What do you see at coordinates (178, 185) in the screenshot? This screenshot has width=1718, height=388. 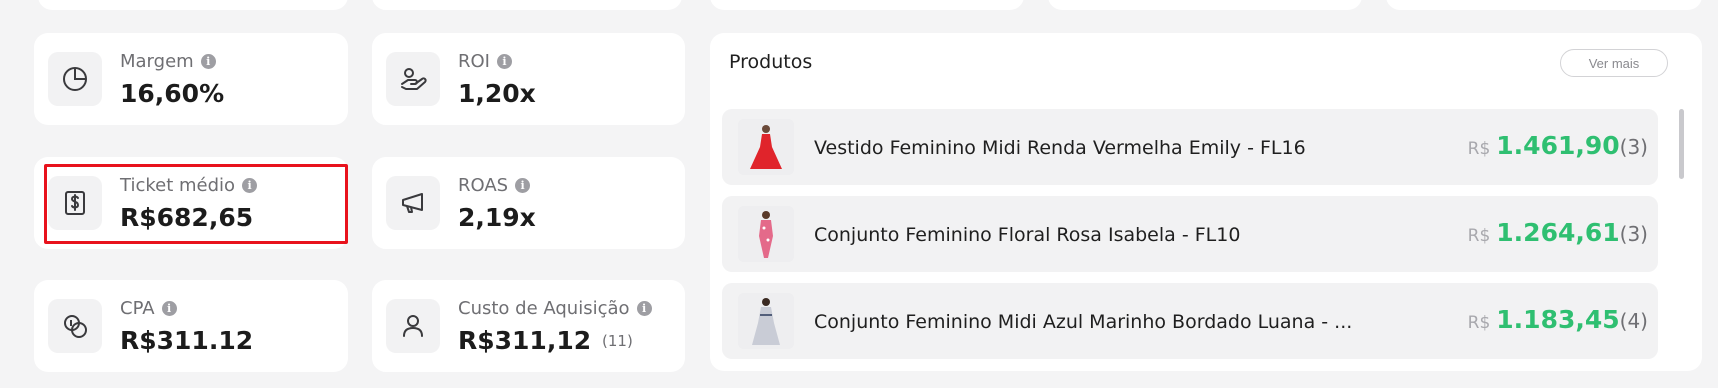 I see `ticket-medio-label: Ticket médio` at bounding box center [178, 185].